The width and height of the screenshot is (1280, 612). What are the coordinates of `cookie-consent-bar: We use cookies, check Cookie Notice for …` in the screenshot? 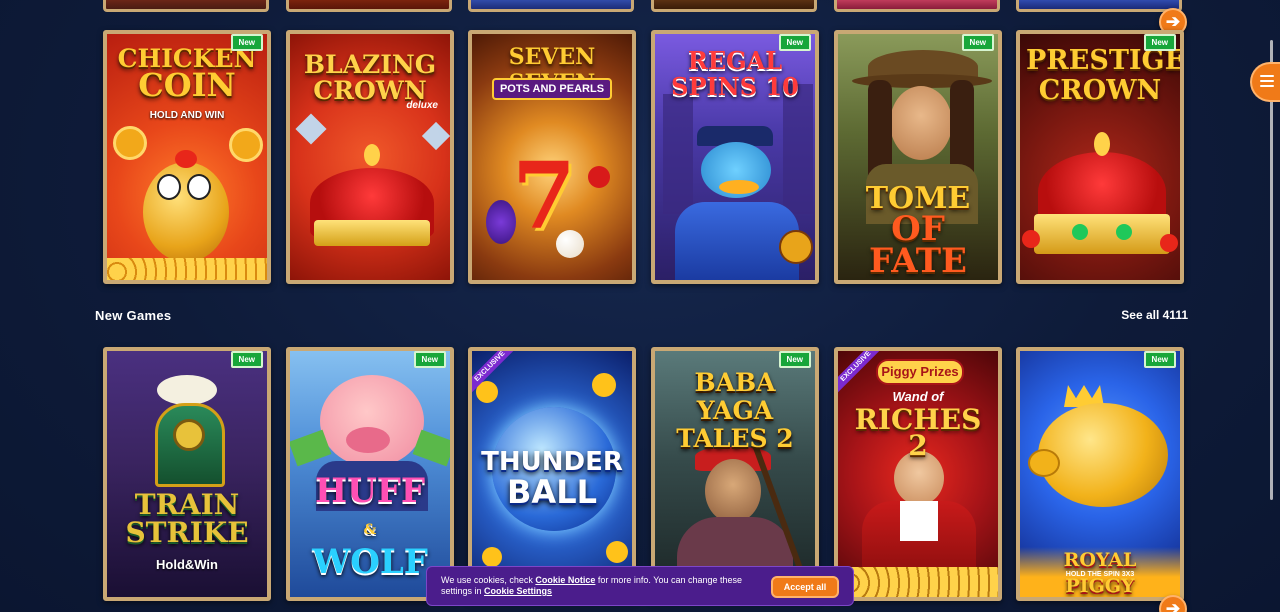 It's located at (640, 586).